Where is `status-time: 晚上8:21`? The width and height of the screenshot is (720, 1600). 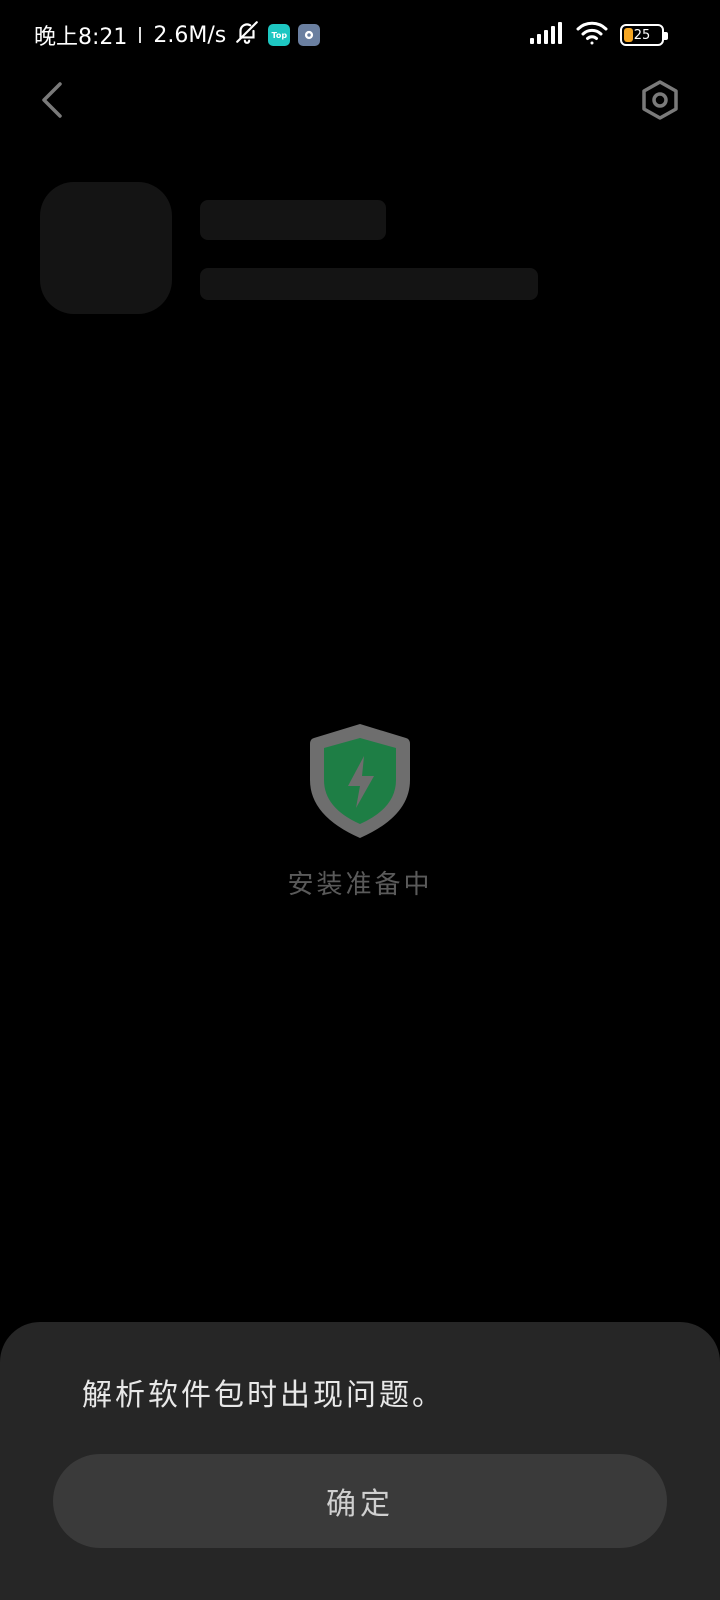
status-time: 晚上8:21 is located at coordinates (81, 37).